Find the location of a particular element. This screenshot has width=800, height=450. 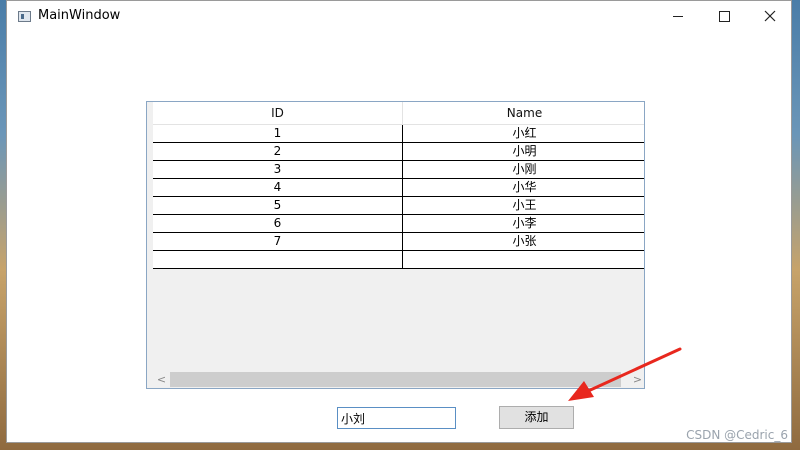

close-icon is located at coordinates (770, 16).